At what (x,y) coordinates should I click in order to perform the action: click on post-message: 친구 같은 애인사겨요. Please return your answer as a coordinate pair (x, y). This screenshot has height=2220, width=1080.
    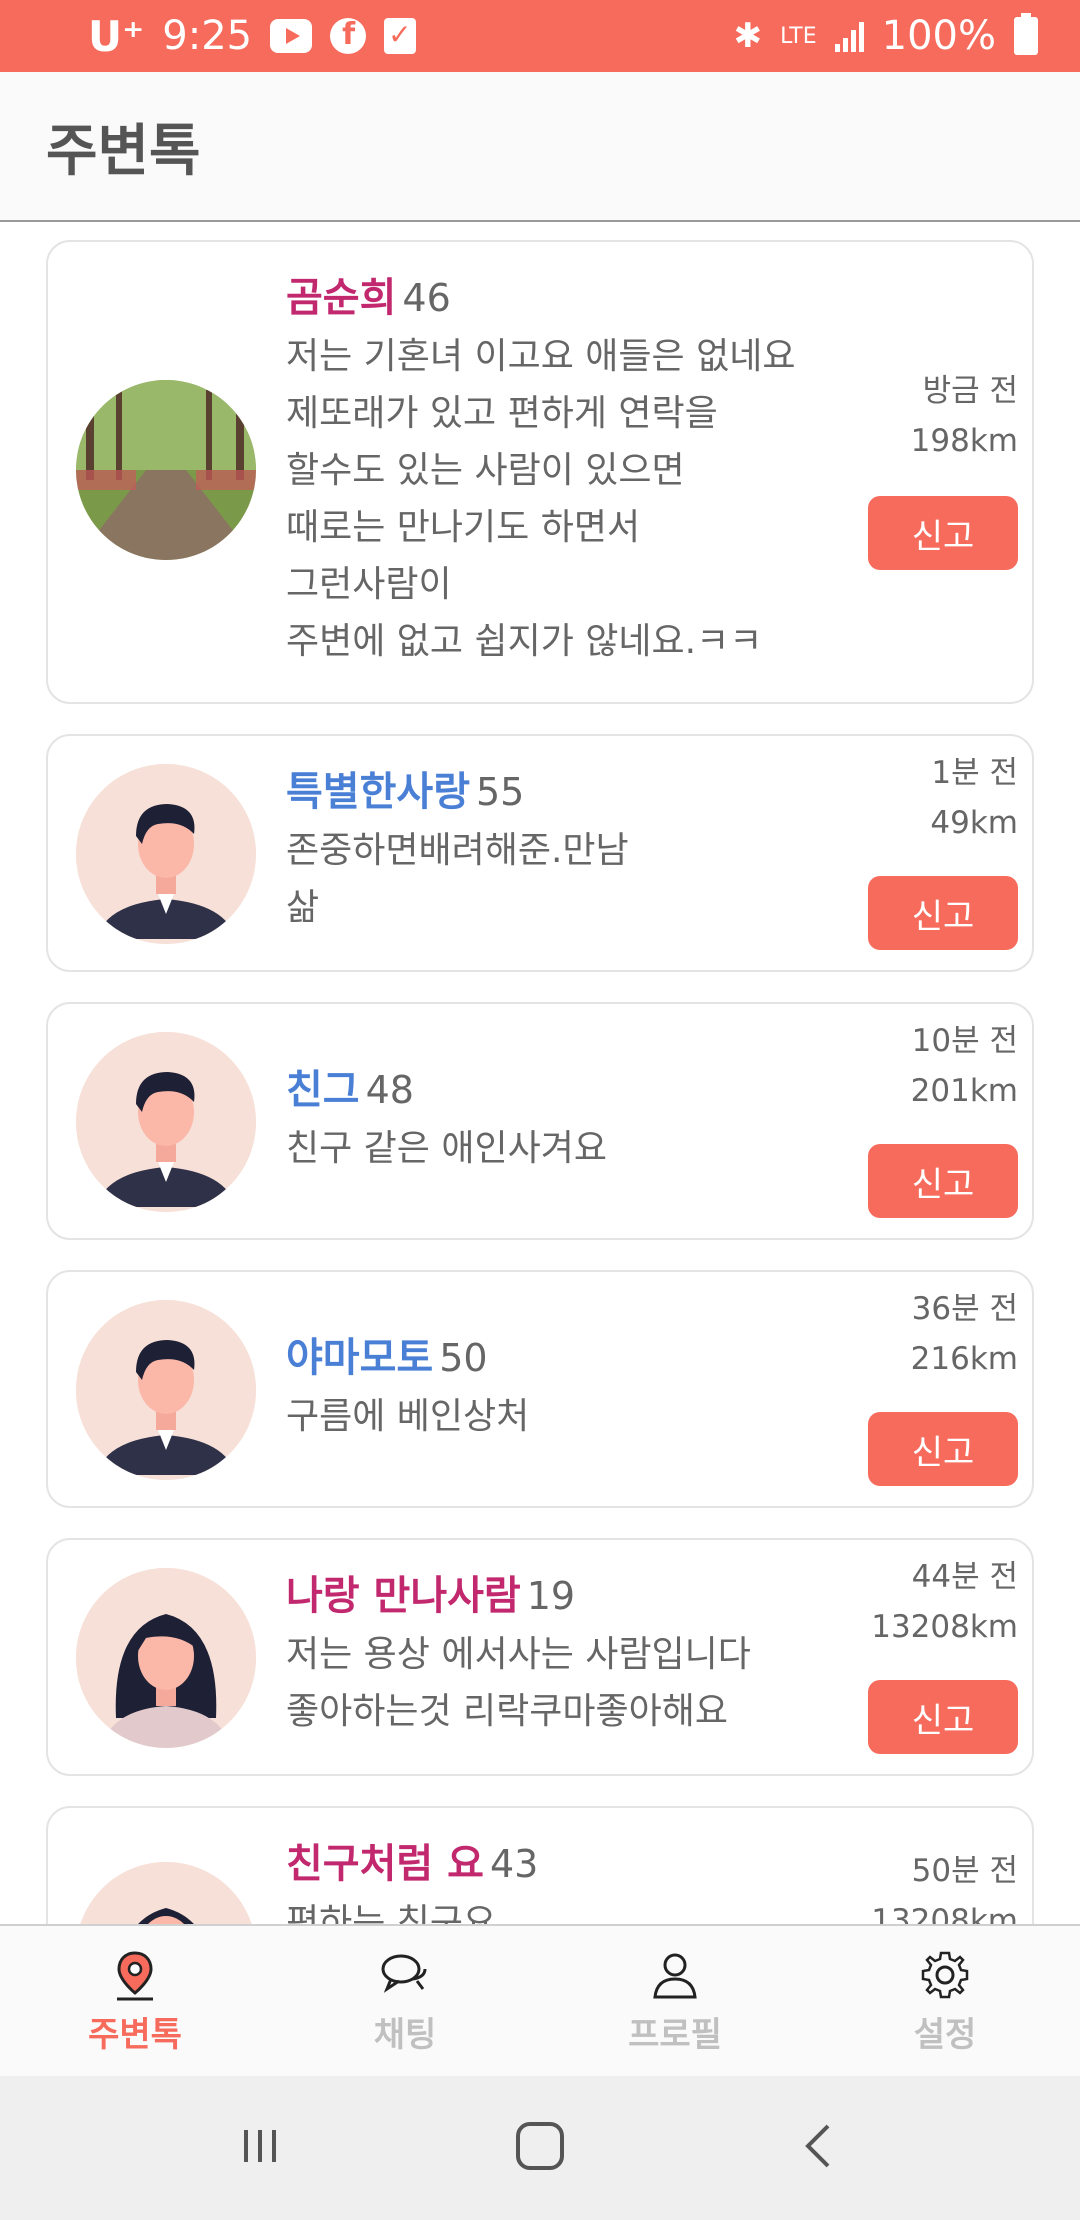
    Looking at the image, I should click on (446, 1148).